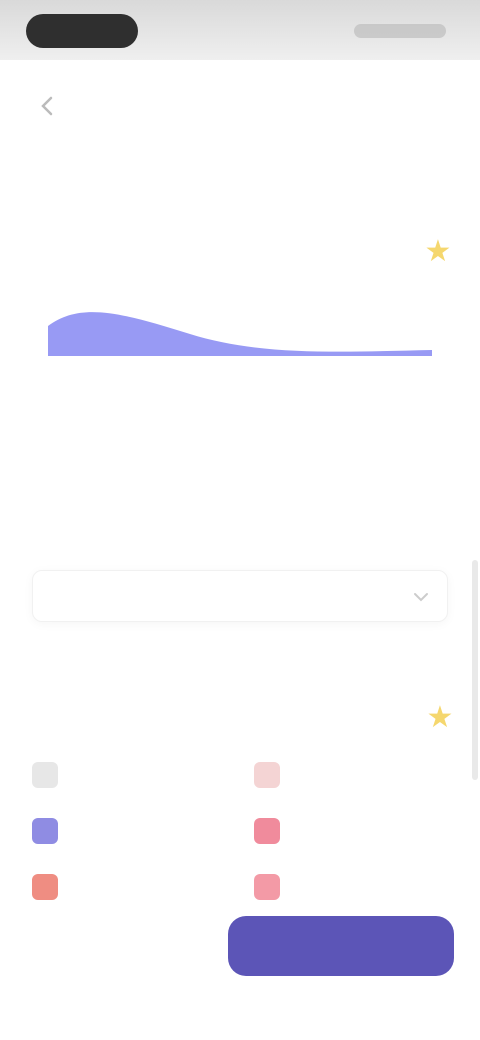  Describe the element at coordinates (341, 946) in the screenshot. I see `primary-button` at that location.